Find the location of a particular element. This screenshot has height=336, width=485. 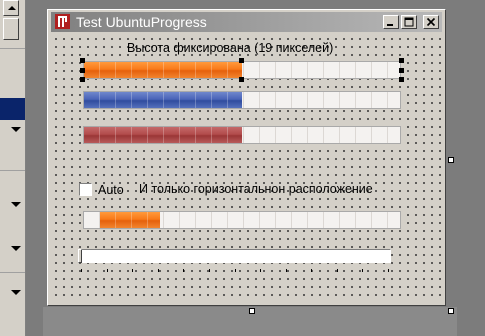

resize-handle-bottom is located at coordinates (252, 311).